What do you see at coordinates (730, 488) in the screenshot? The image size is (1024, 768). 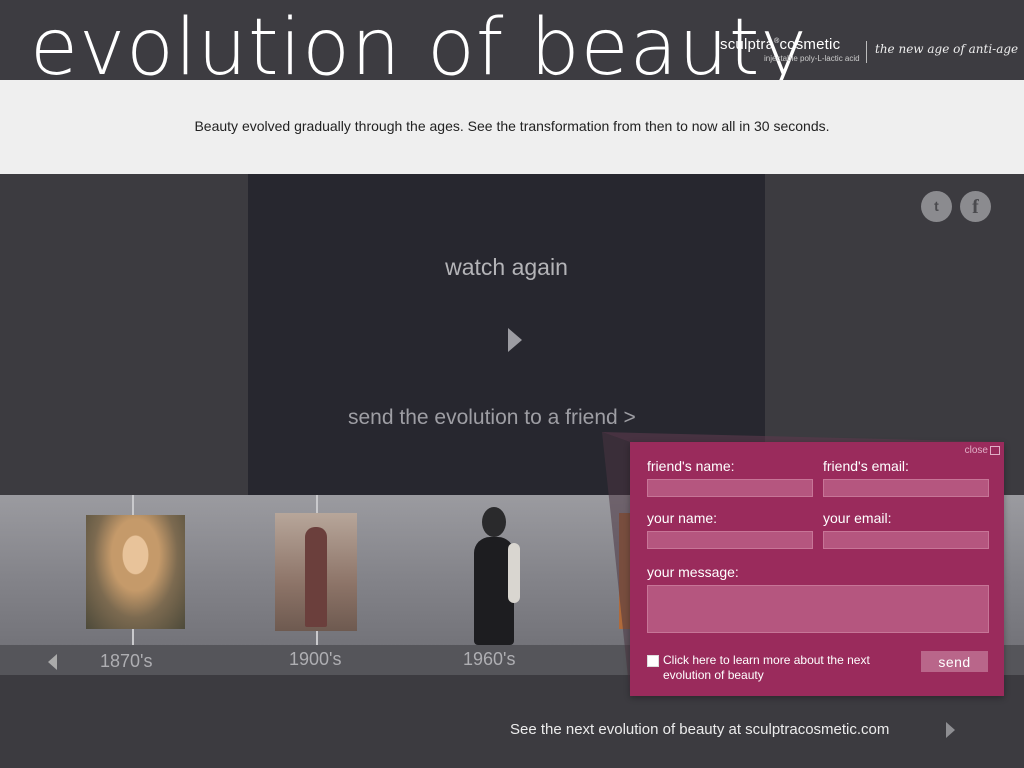 I see `friend-name-input` at bounding box center [730, 488].